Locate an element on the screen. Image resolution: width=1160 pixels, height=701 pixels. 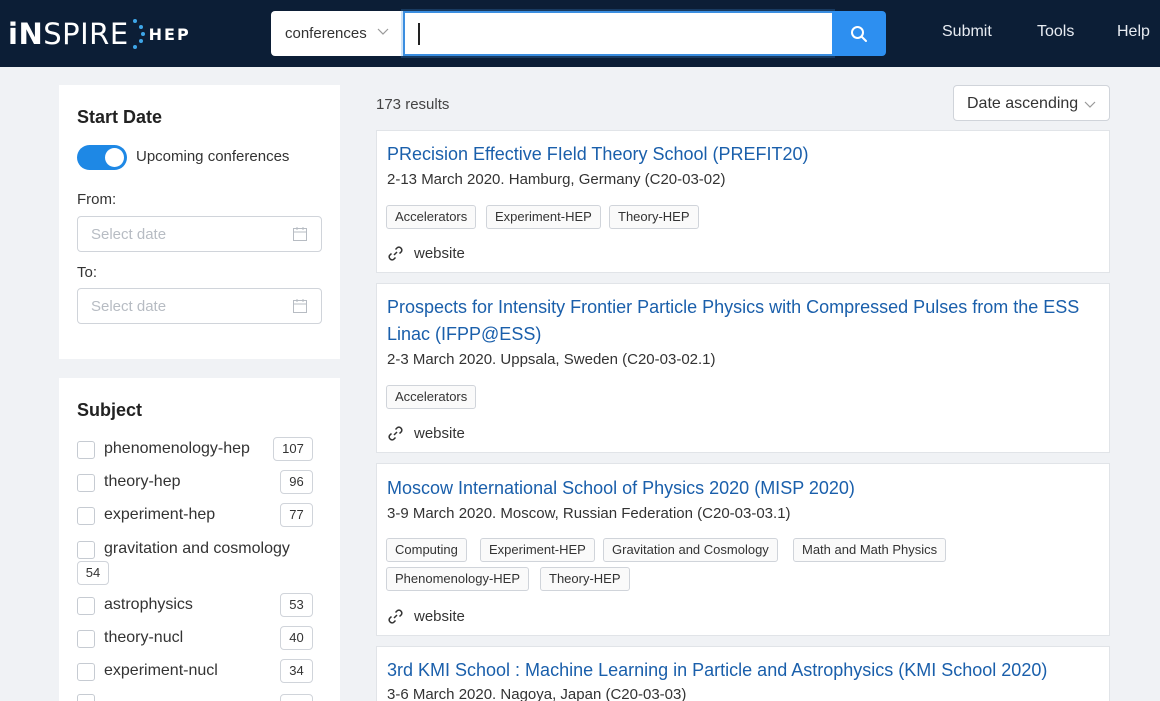
search-icon is located at coordinates (859, 33).